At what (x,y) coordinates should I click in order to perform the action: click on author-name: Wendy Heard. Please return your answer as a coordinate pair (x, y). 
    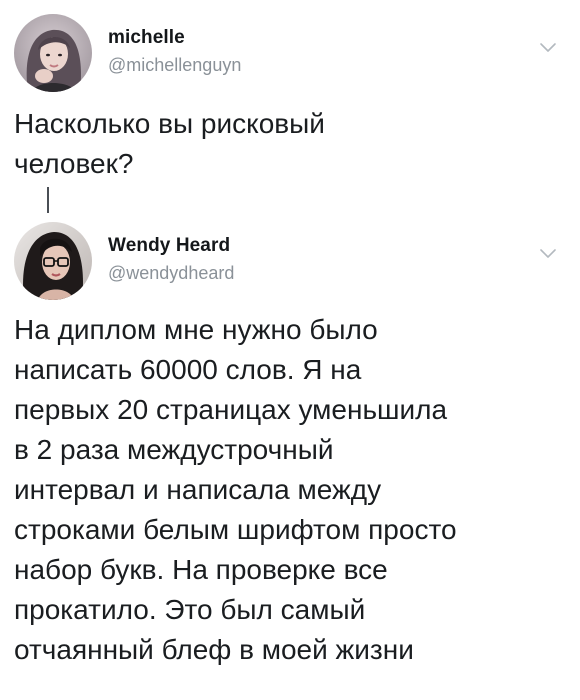
    Looking at the image, I should click on (169, 246).